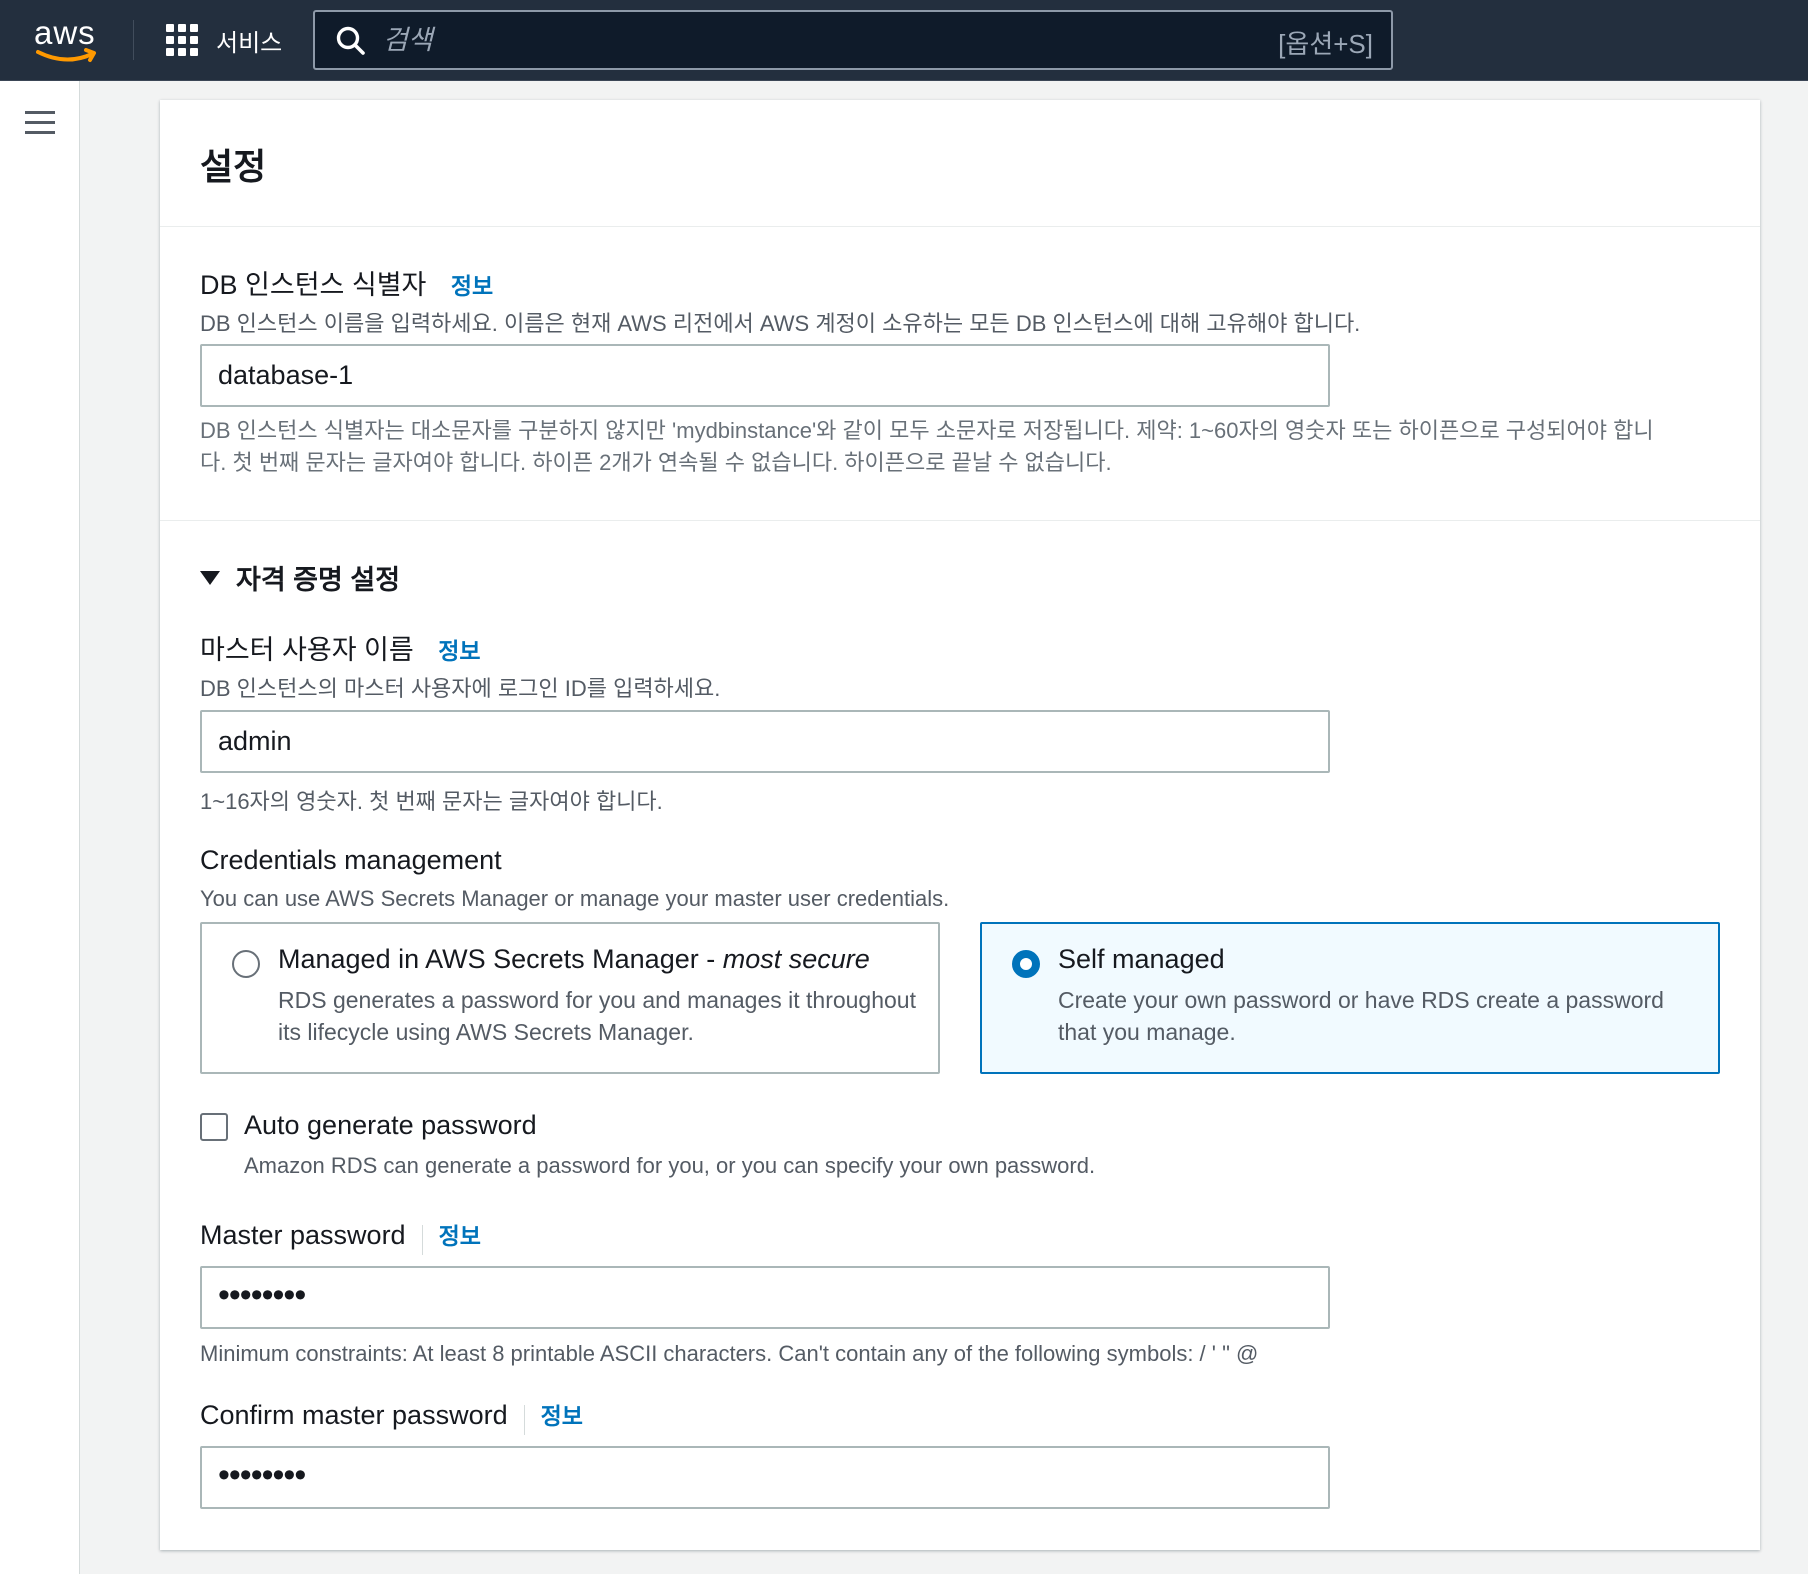  I want to click on panel-title: 설정, so click(233, 166).